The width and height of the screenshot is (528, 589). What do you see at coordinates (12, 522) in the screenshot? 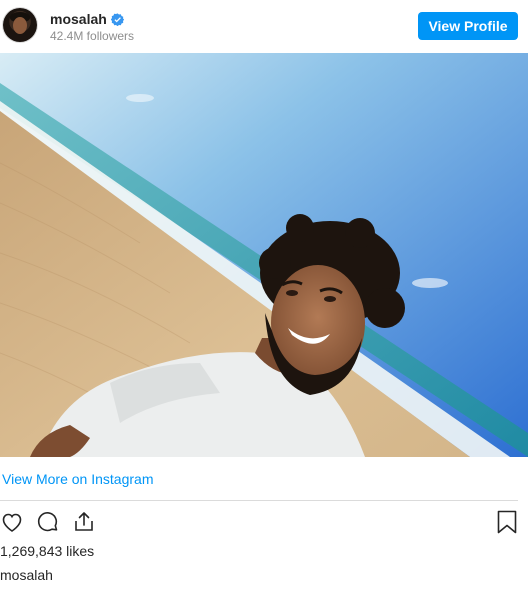
I see `heart-icon` at bounding box center [12, 522].